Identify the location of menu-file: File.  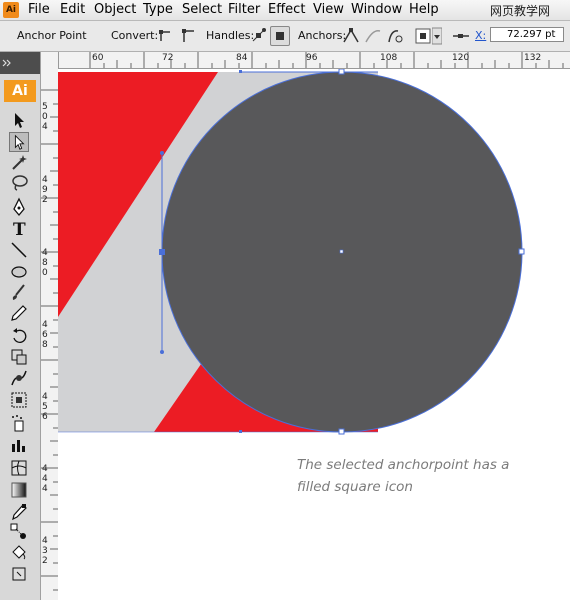
(39, 9).